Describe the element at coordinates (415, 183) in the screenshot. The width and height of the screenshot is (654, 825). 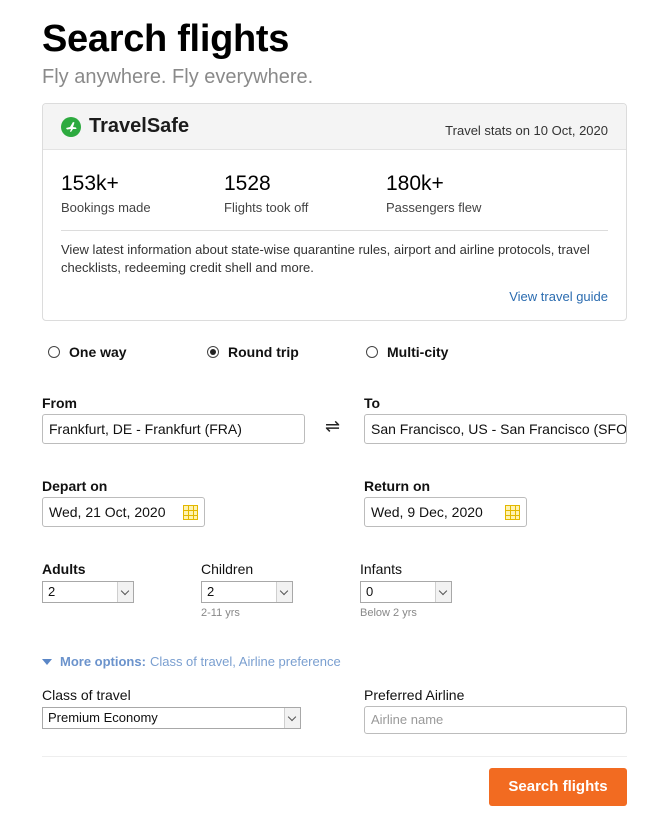
I see `stat-value: 180k+` at that location.